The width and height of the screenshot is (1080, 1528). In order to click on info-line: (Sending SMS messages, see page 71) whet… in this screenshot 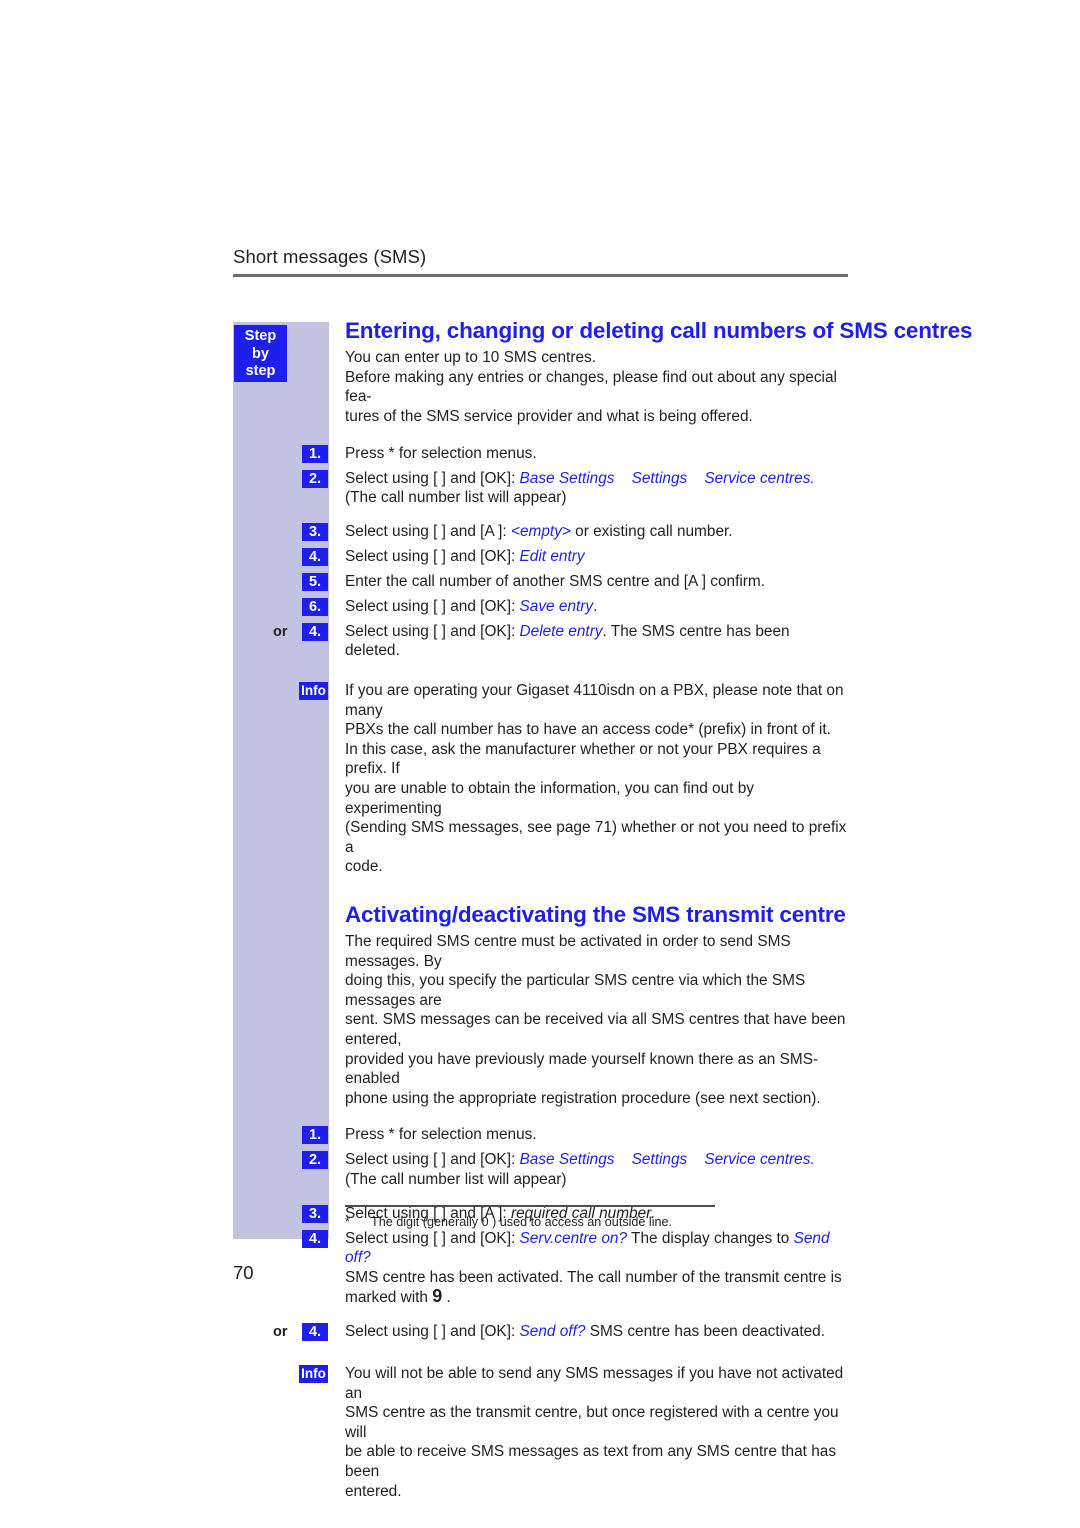, I will do `click(596, 837)`.